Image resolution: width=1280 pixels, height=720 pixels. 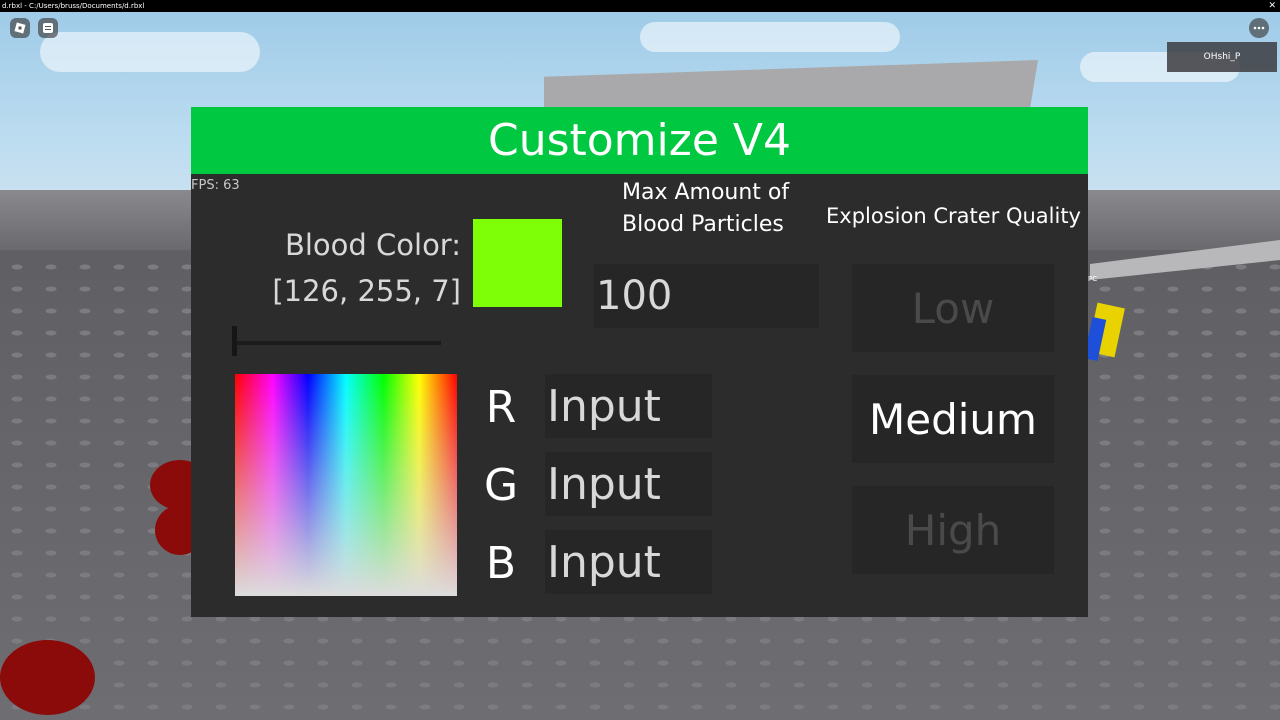 I want to click on max-particles-input, so click(x=706, y=296).